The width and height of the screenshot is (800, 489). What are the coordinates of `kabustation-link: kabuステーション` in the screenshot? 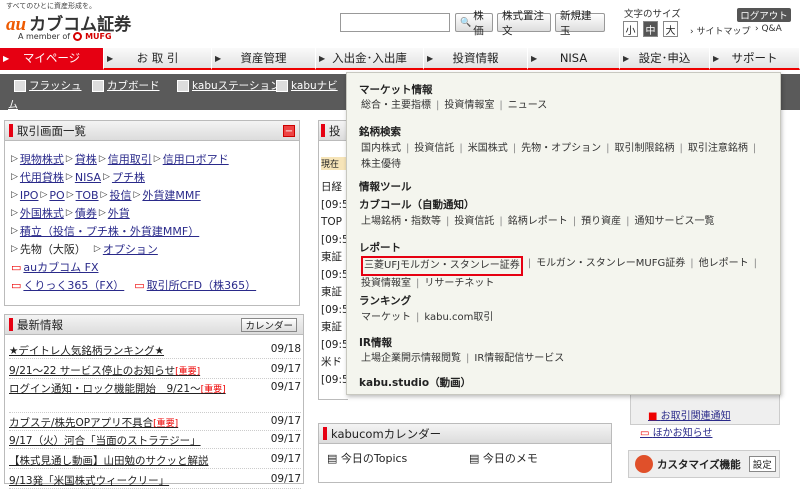 It's located at (228, 85).